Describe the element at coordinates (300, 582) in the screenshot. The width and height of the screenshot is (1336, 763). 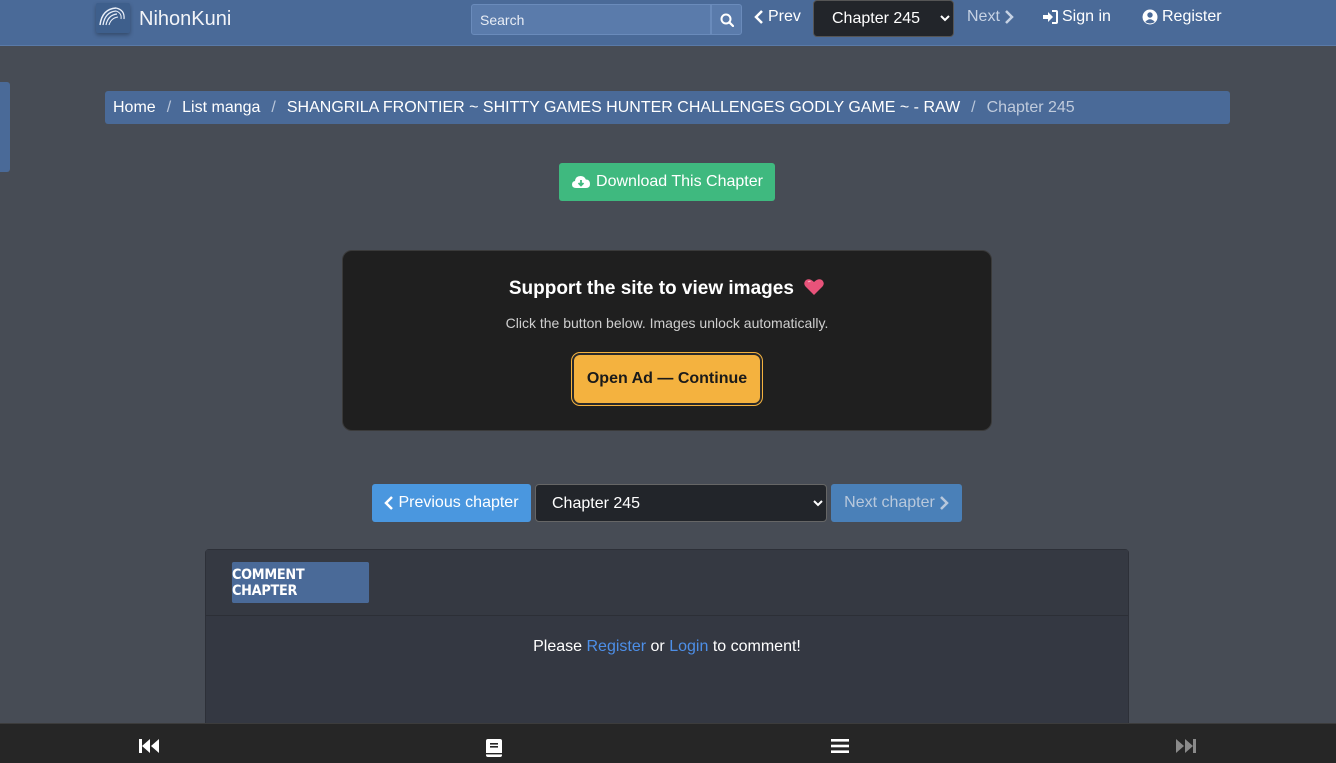
I see `tab-comment-chapter: COMMENT CHAPTER` at that location.